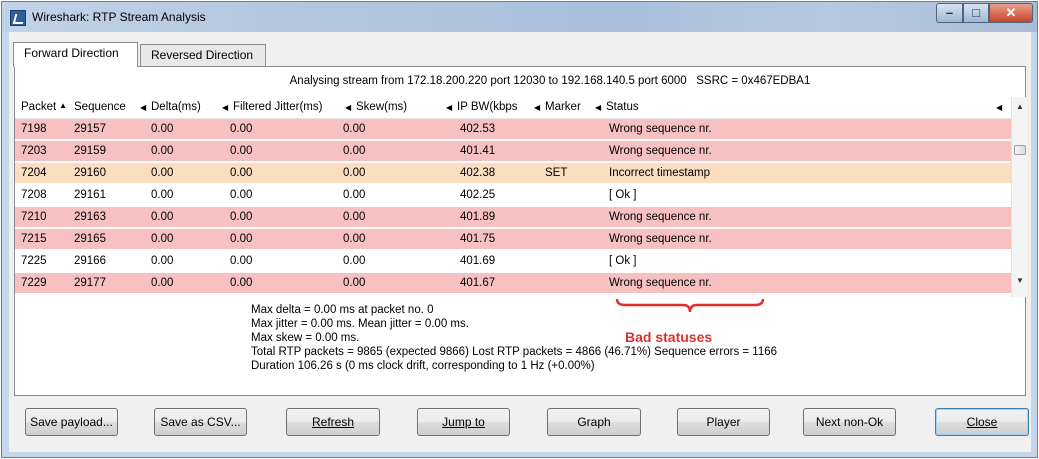 This screenshot has height=459, width=1039. What do you see at coordinates (849, 422) in the screenshot?
I see `next-non-ok-button: Next non-Ok` at bounding box center [849, 422].